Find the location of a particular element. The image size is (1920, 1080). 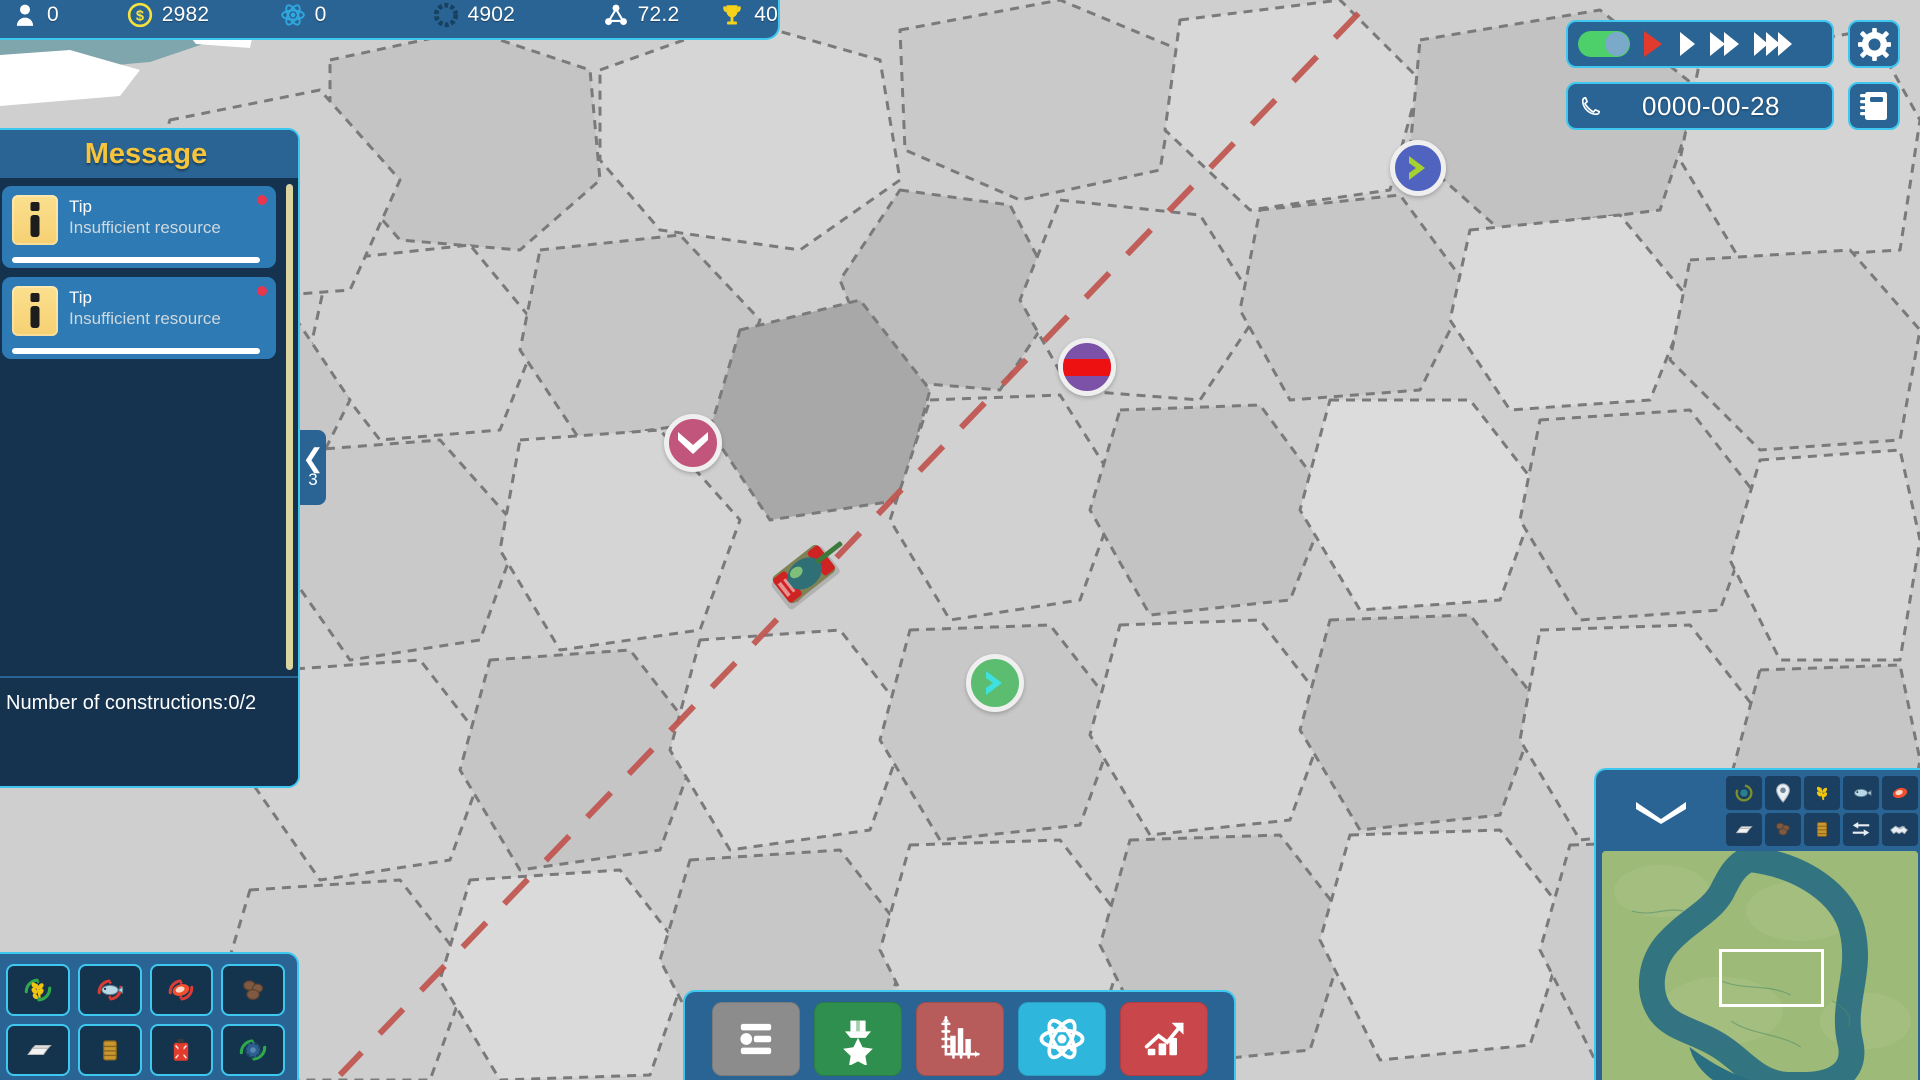

list-detail-icon is located at coordinates (755, 1039).